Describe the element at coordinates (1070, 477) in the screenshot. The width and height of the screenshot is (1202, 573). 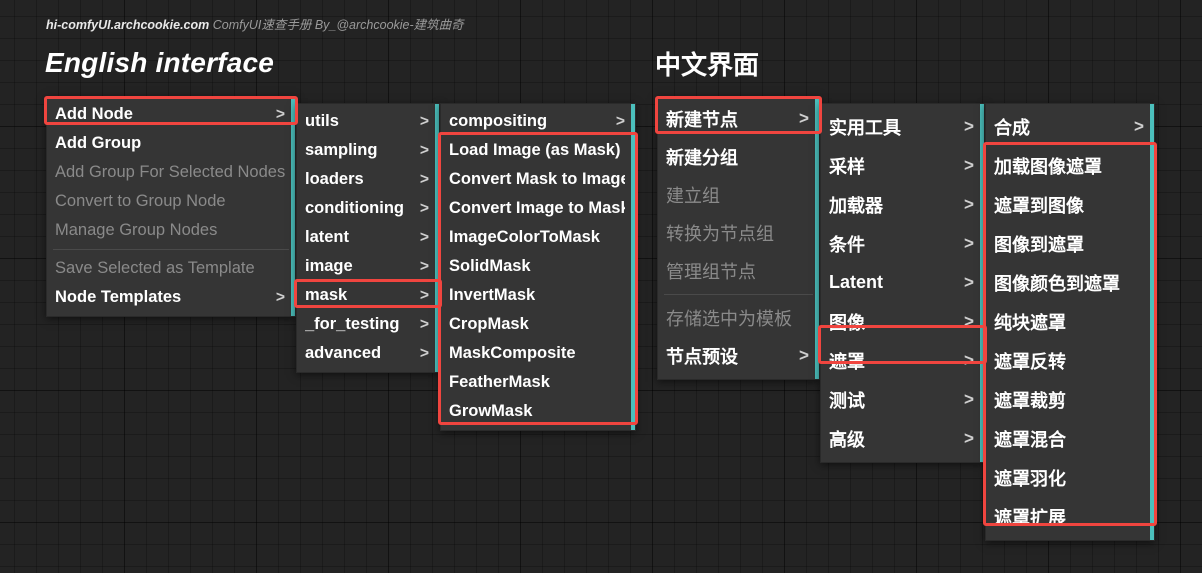
I see `menu-item: 遮罩羽化` at that location.